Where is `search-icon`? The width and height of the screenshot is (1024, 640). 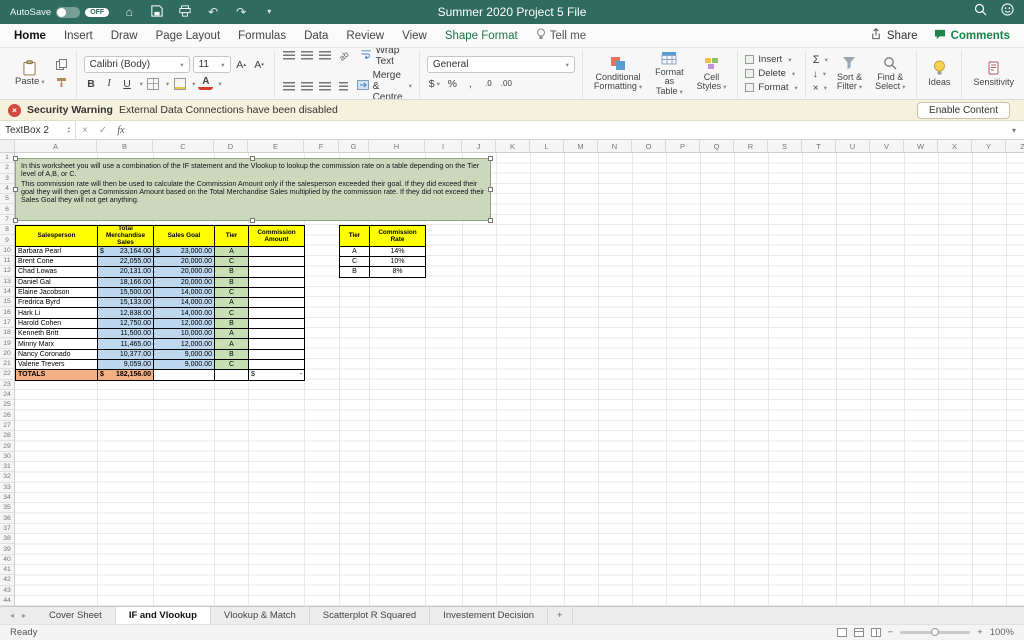
search-icon is located at coordinates (980, 12).